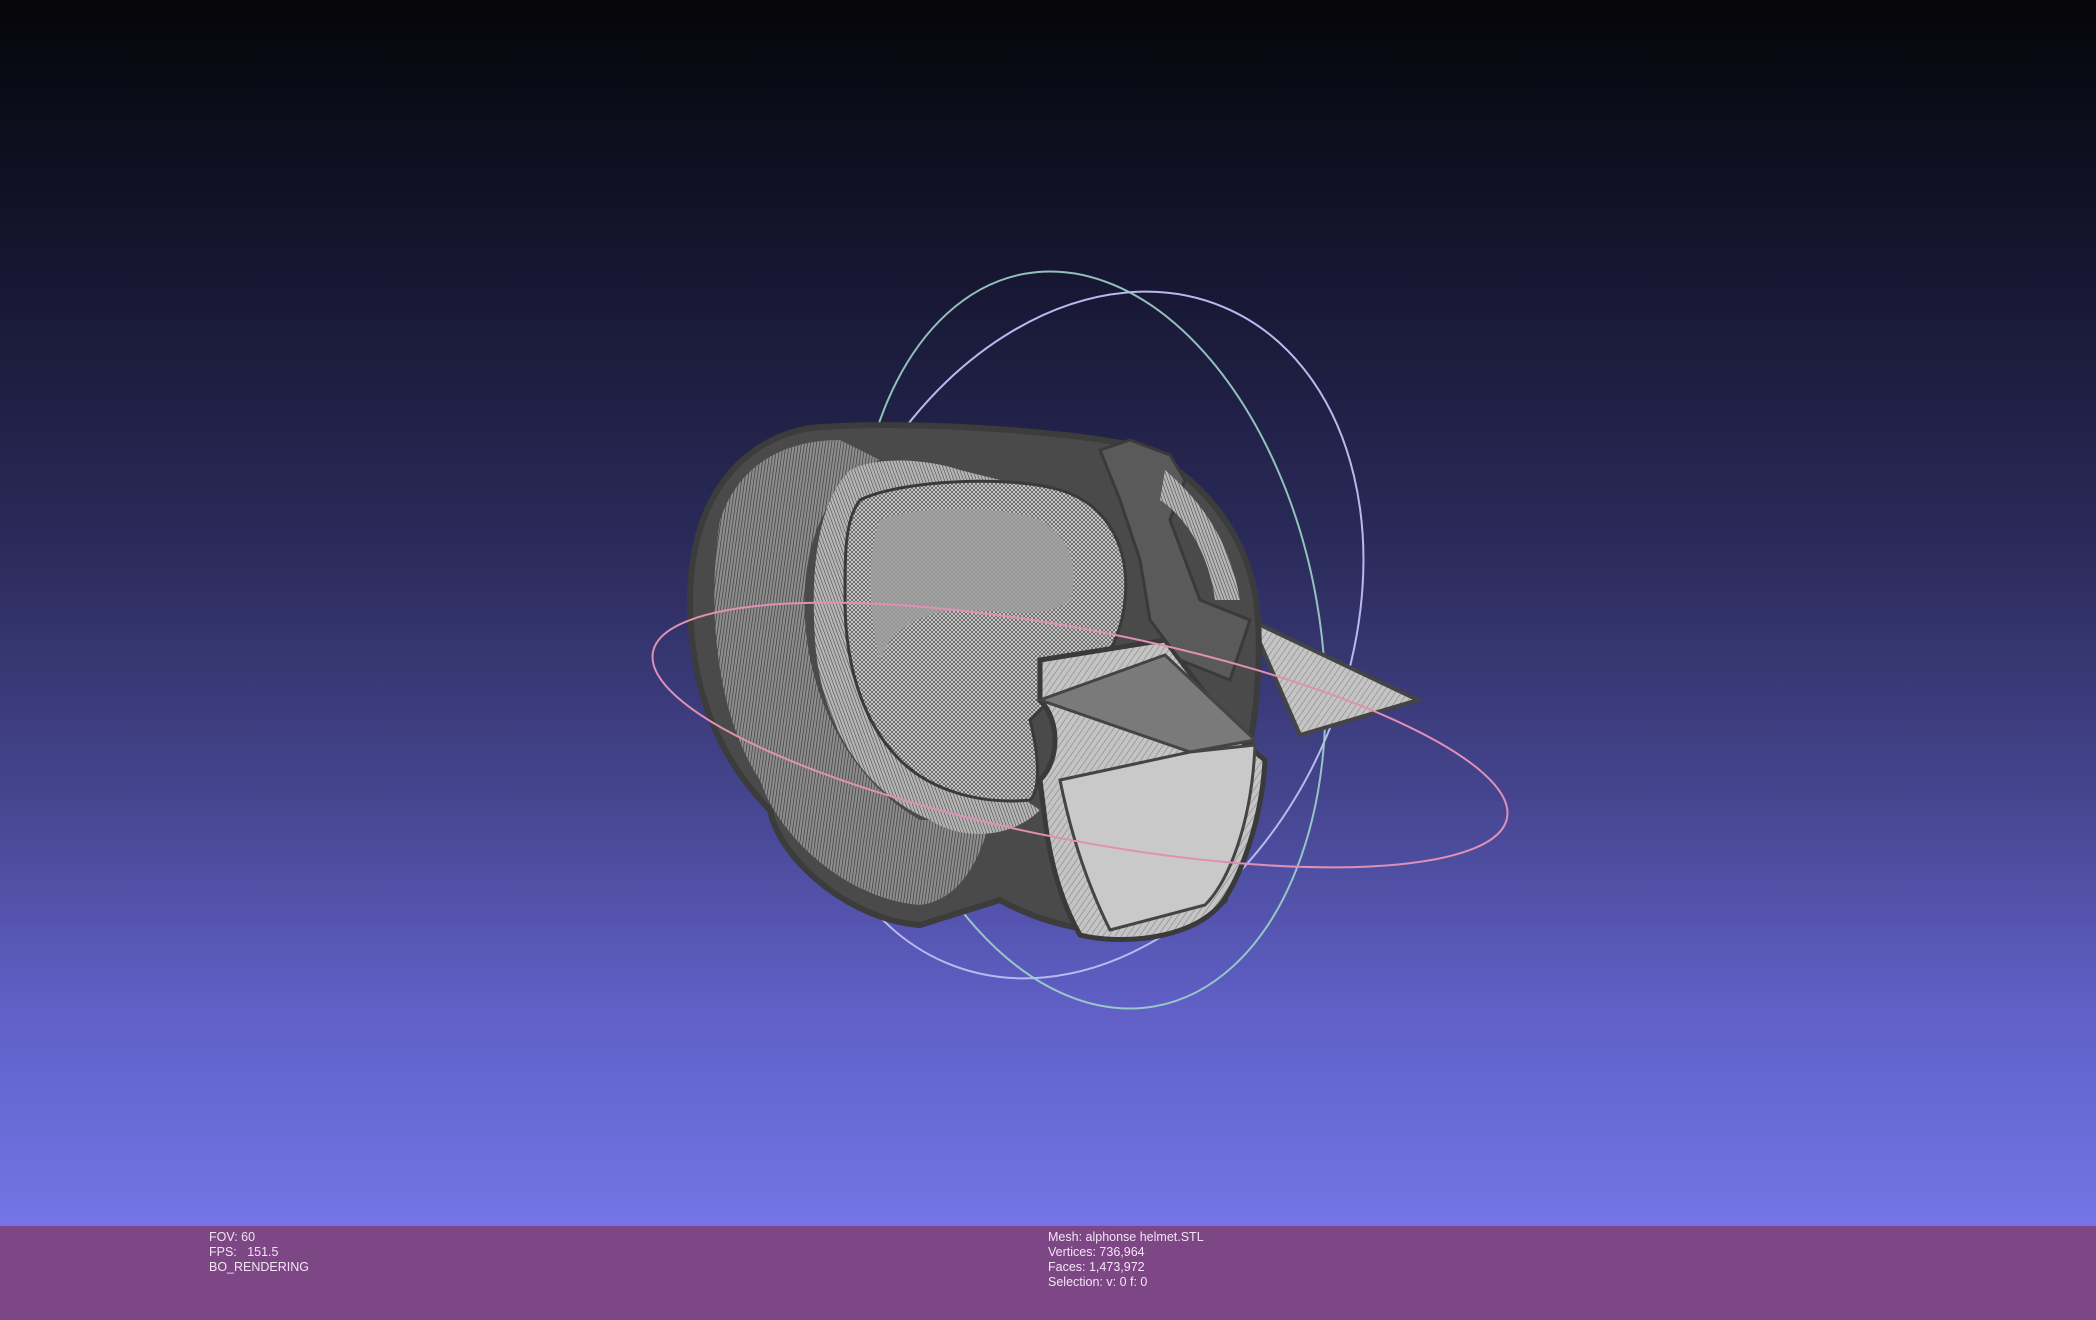  I want to click on vertices-count-label: Vertices: 736,964, so click(1096, 1252).